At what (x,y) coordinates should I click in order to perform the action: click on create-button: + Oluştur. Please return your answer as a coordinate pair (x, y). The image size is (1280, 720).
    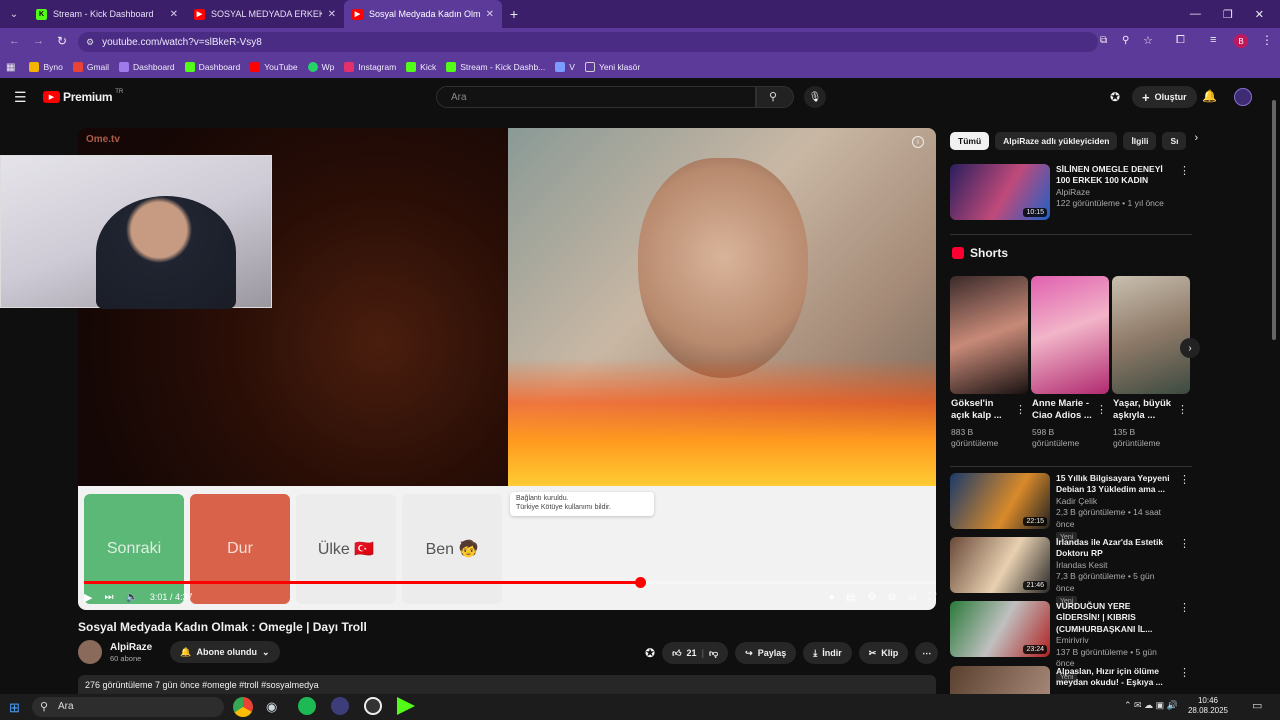
    Looking at the image, I should click on (1164, 97).